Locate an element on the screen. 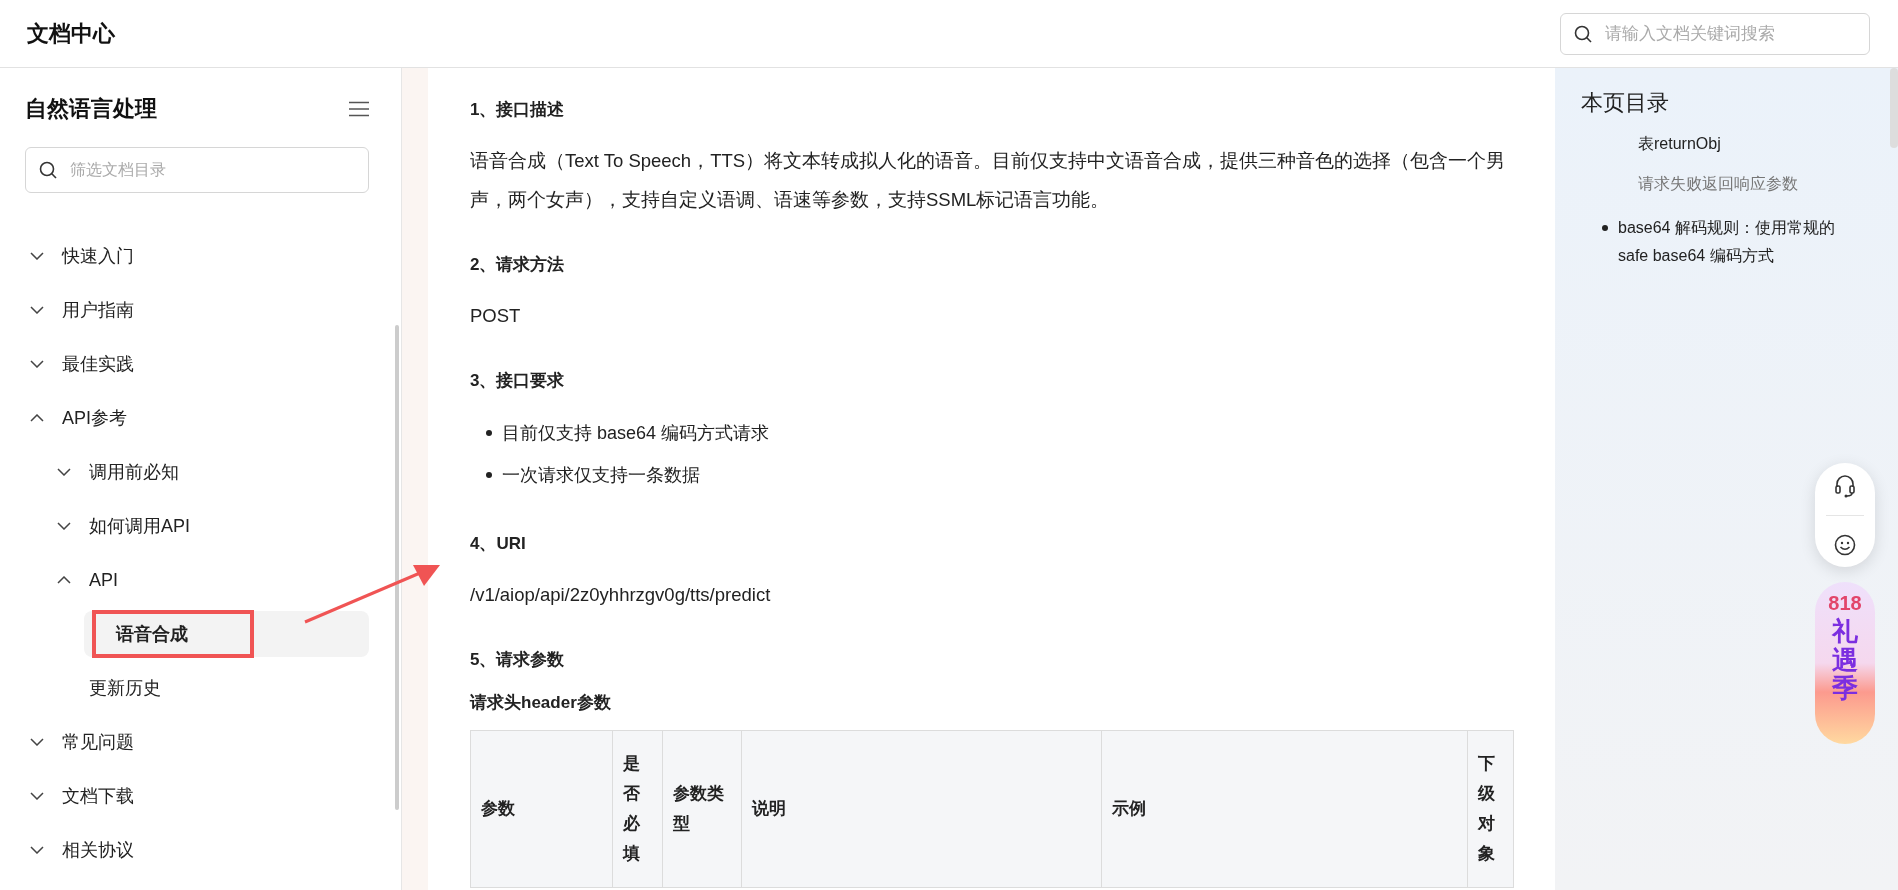 Image resolution: width=1898 pixels, height=890 pixels. section-heading: 5、请求参数 is located at coordinates (518, 660).